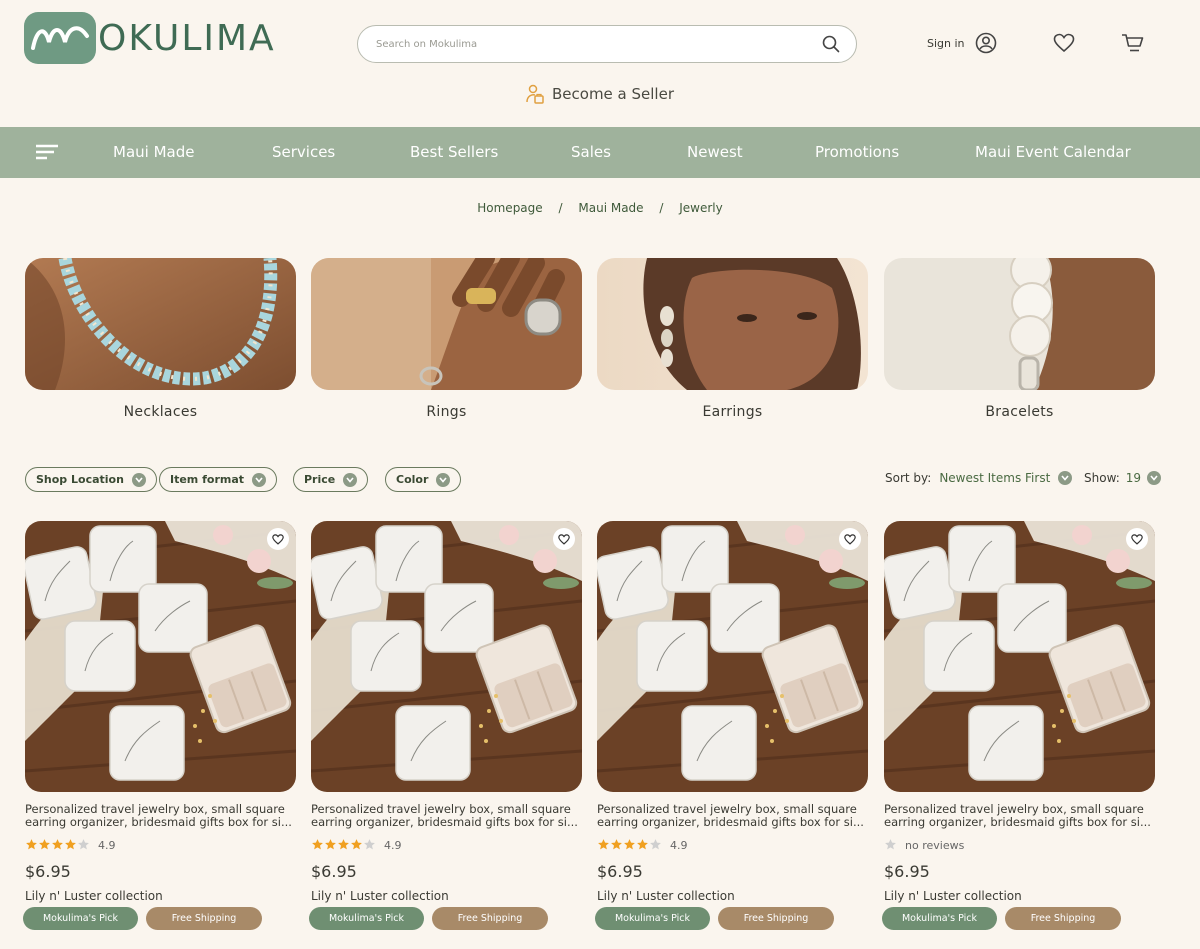  I want to click on filter-color: Color, so click(423, 479).